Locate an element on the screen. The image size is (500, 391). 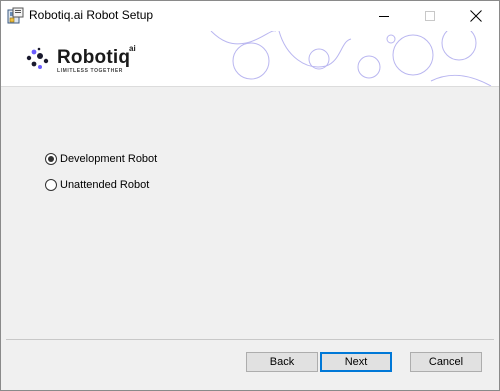
option-label: Unattended Robot is located at coordinates (105, 185).